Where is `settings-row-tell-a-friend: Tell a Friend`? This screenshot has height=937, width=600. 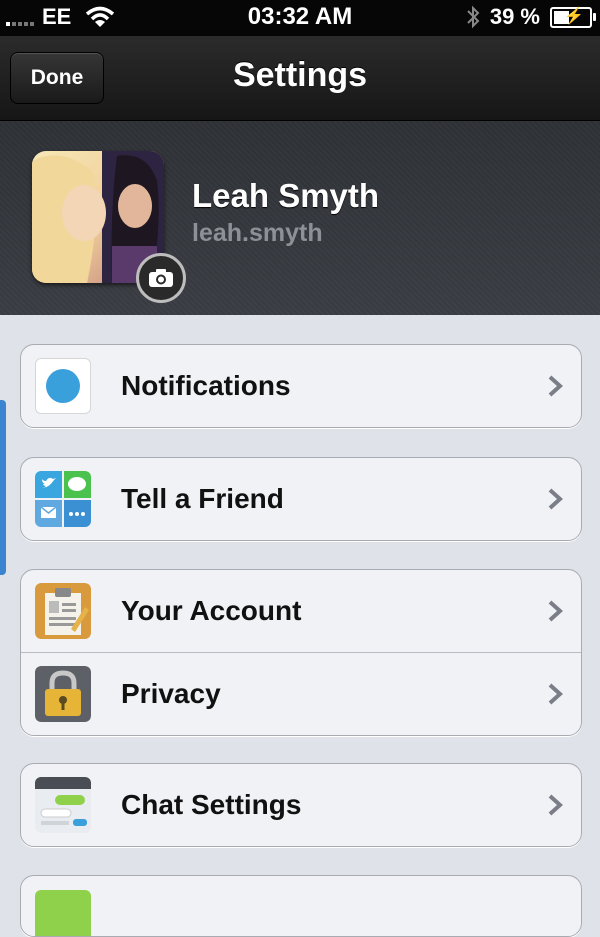 settings-row-tell-a-friend: Tell a Friend is located at coordinates (301, 499).